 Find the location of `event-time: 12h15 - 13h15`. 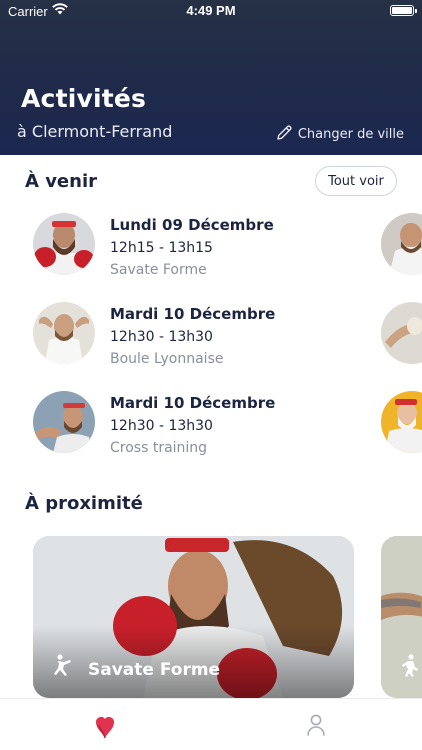

event-time: 12h15 - 13h15 is located at coordinates (161, 248).